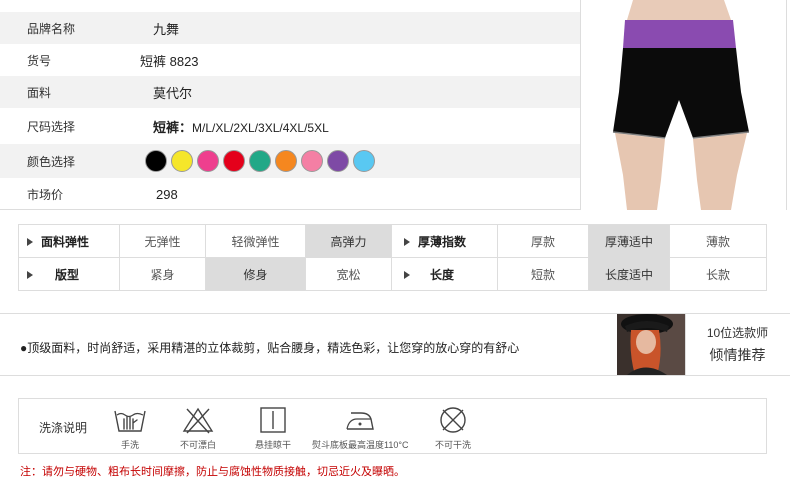 This screenshot has height=491, width=790. Describe the element at coordinates (629, 241) in the screenshot. I see `thickness-option-selected: 厚薄适中` at that location.